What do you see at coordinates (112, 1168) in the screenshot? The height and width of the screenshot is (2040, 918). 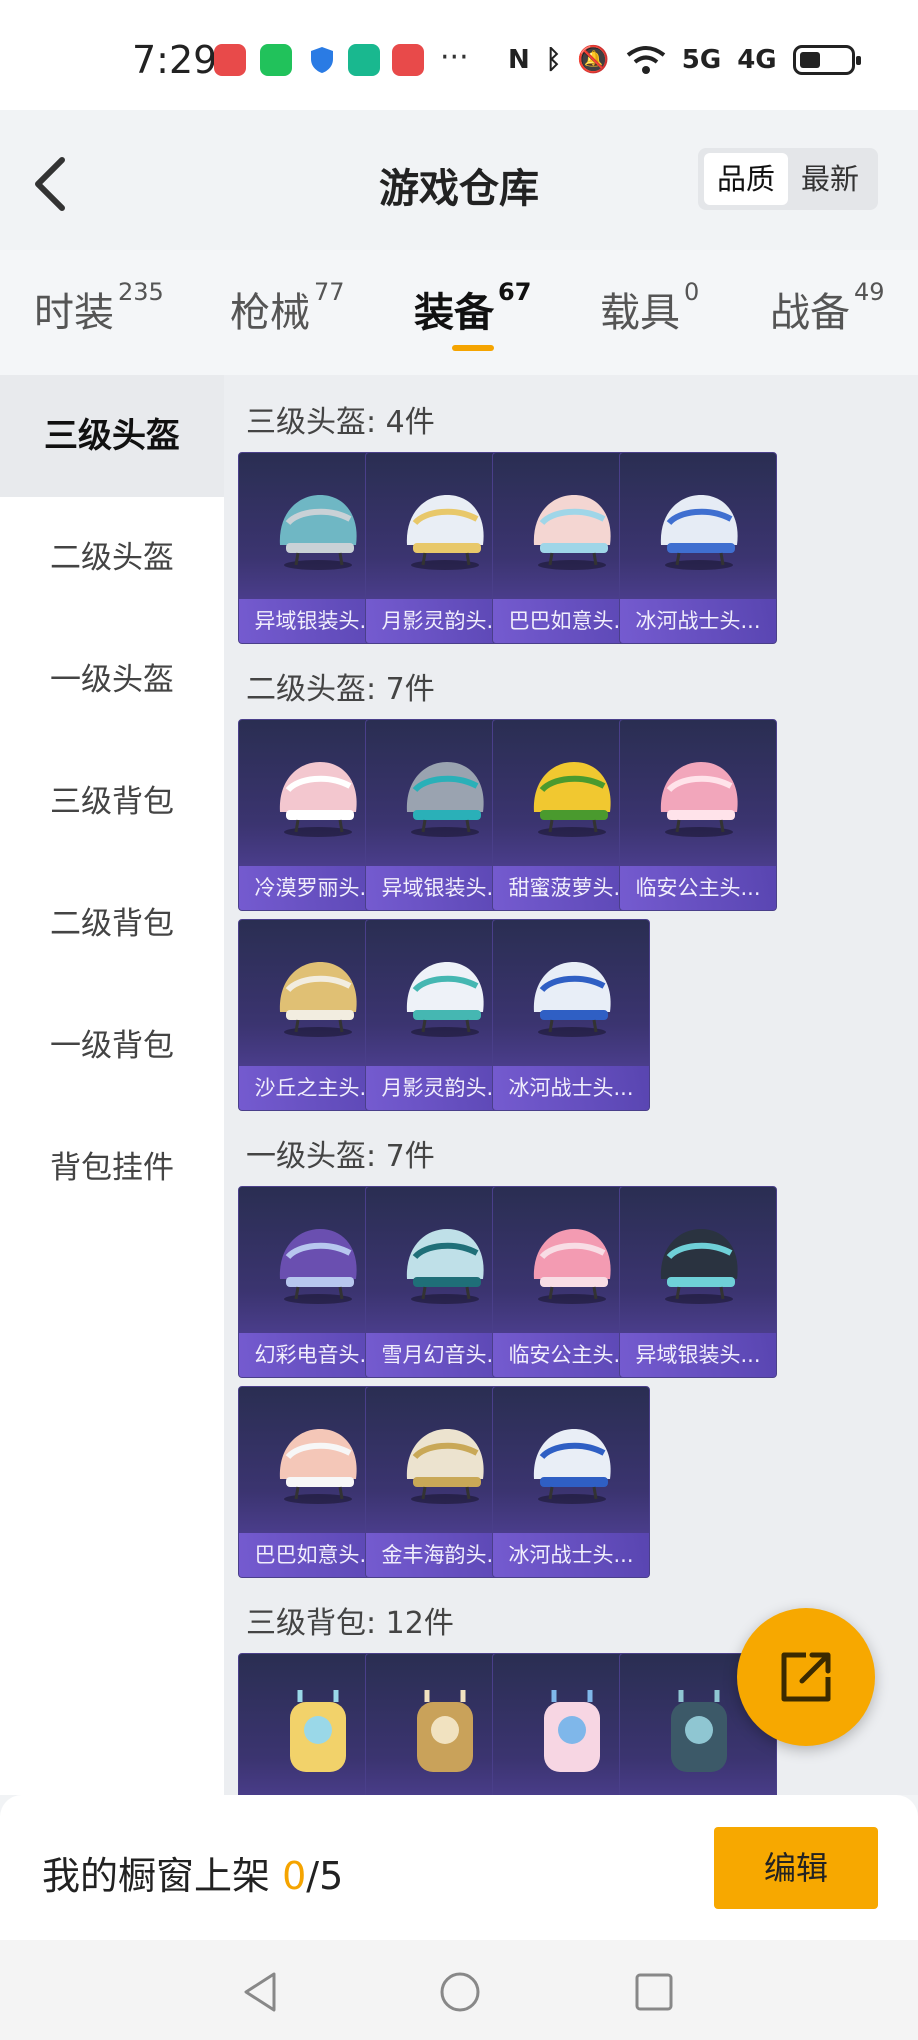 I see `sidebar-item: 背包挂件` at bounding box center [112, 1168].